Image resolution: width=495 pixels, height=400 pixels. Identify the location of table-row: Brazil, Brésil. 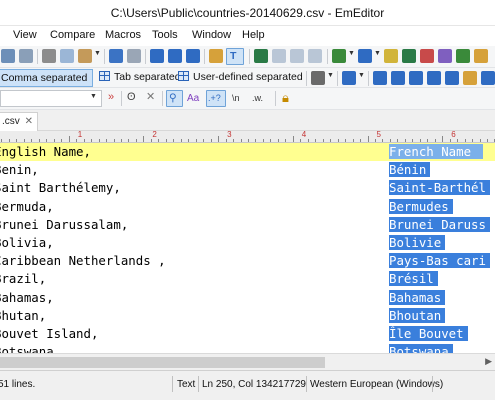
(247, 279).